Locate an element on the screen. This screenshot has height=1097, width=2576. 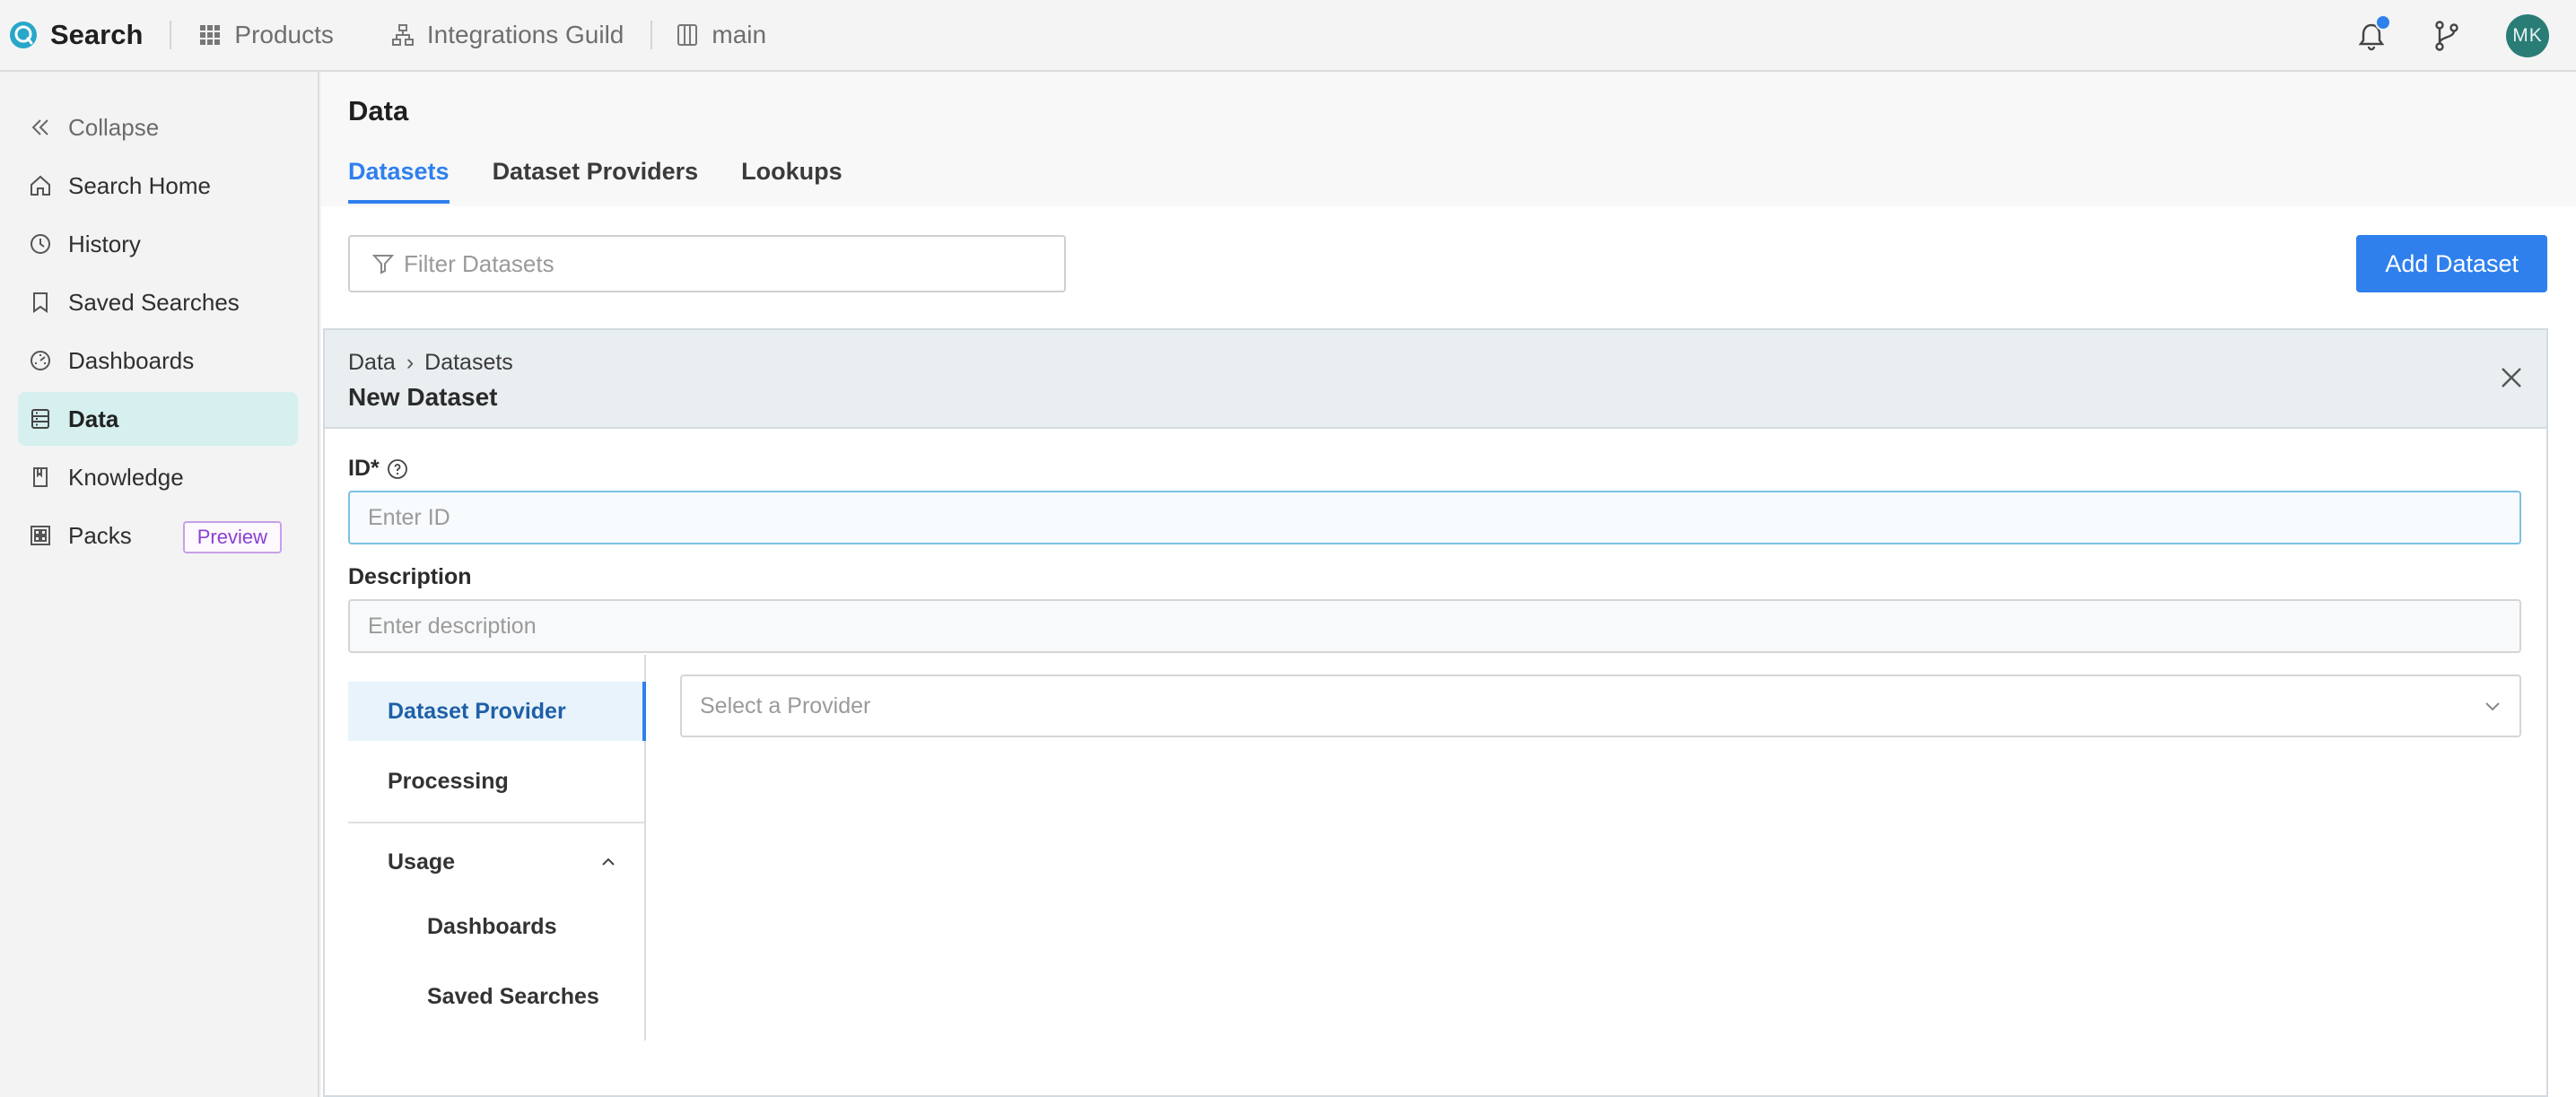
filter-input: Filter Datasets is located at coordinates (707, 263).